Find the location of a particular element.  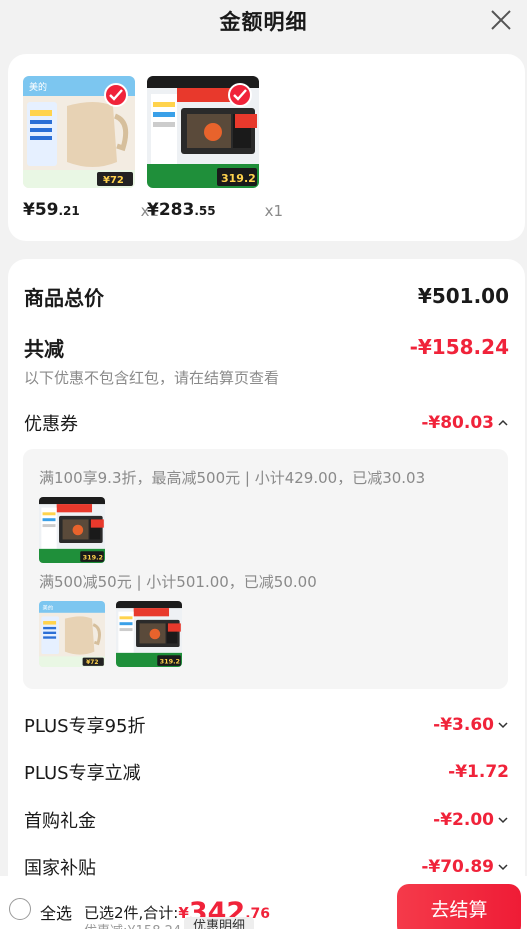

product-price: ¥283.55 is located at coordinates (181, 210).